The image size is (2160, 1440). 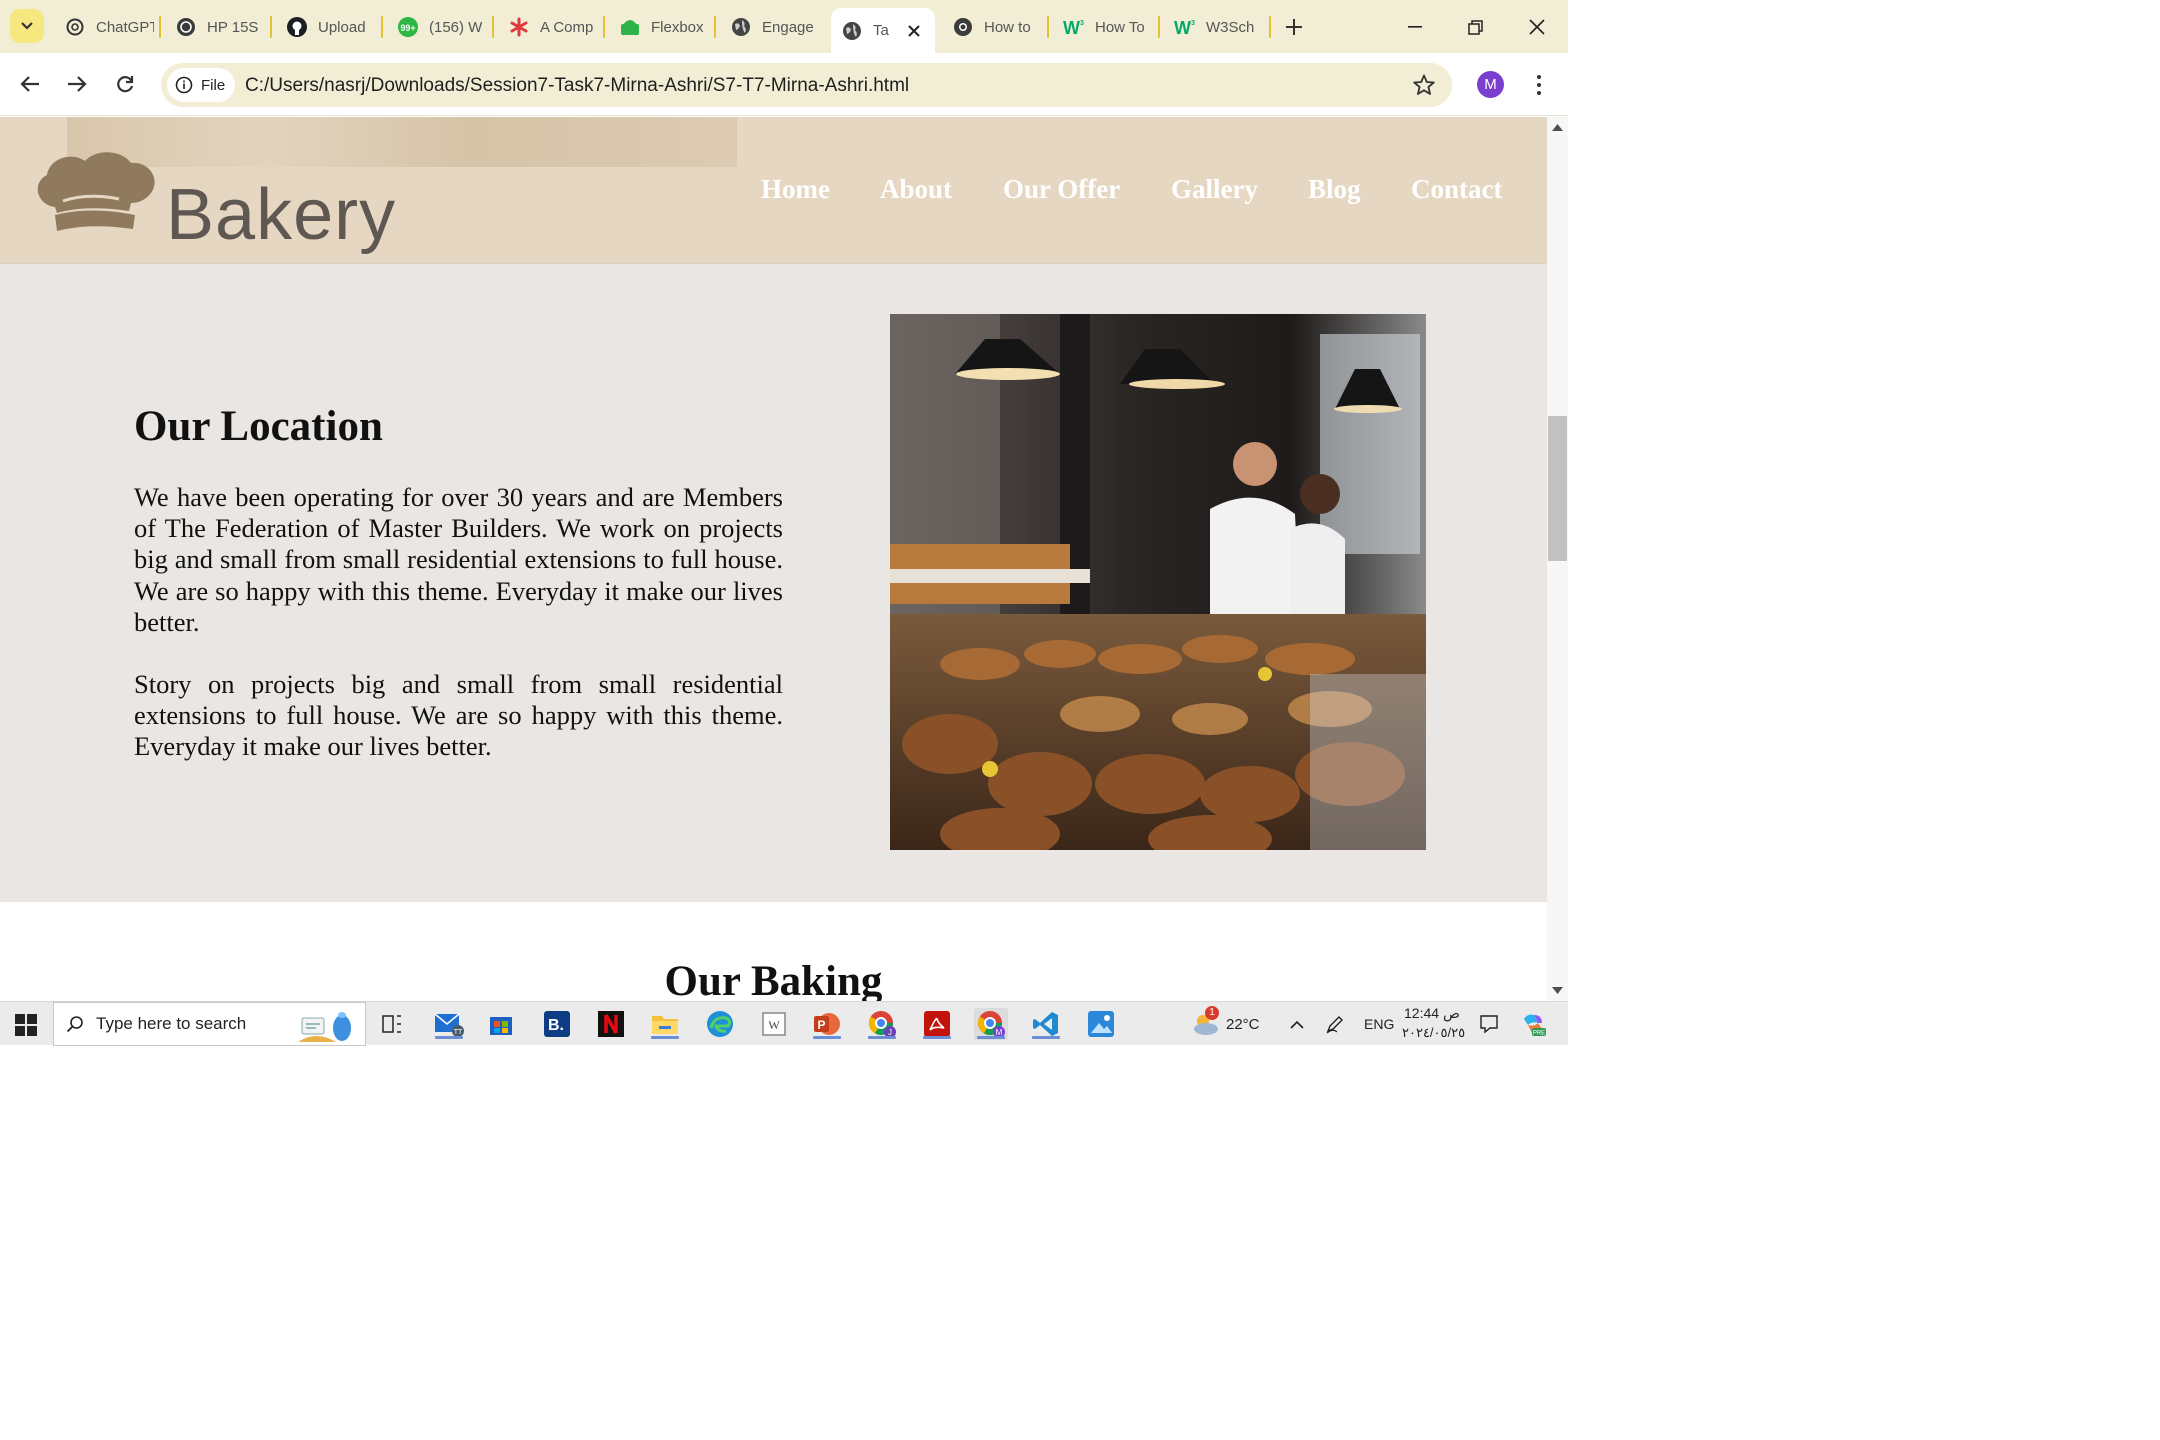 I want to click on svg-text: W, so click(x=774, y=1025).